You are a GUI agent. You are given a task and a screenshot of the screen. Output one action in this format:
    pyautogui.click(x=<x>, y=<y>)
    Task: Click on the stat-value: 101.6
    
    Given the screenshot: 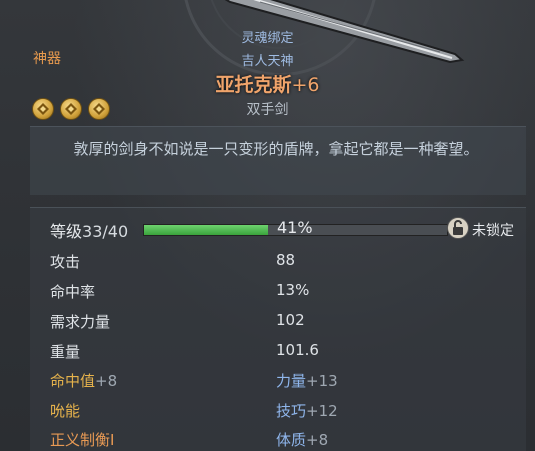 What is the action you would take?
    pyautogui.click(x=297, y=350)
    